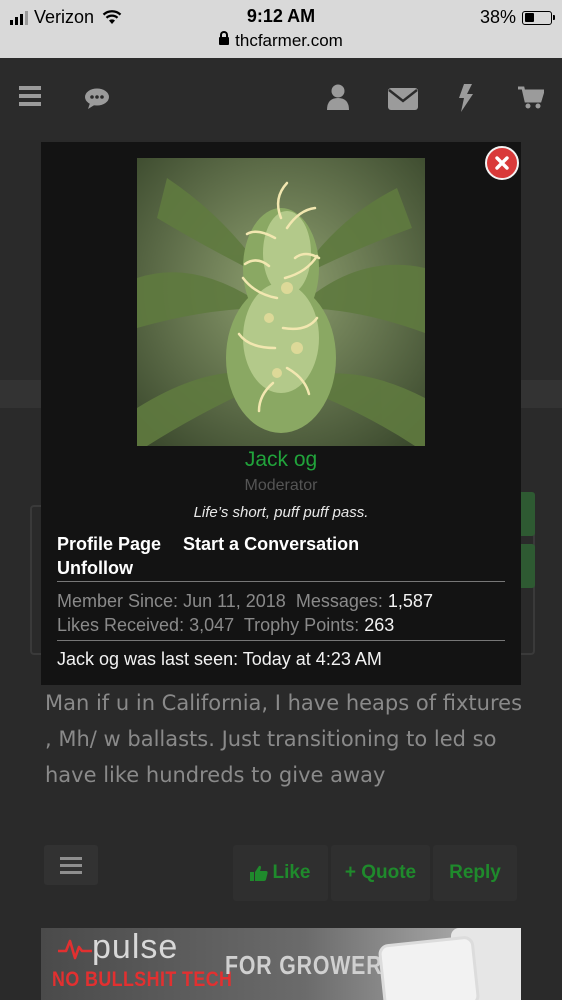  I want to click on menu-icon, so click(30, 96).